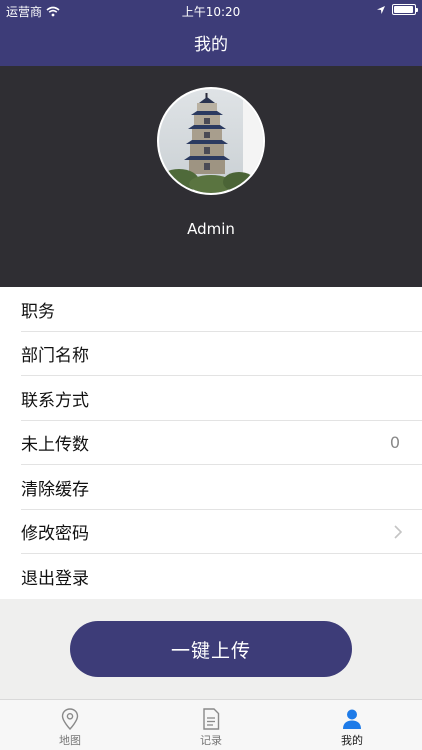 The height and width of the screenshot is (750, 422). Describe the element at coordinates (405, 9) in the screenshot. I see `battery-icon` at that location.